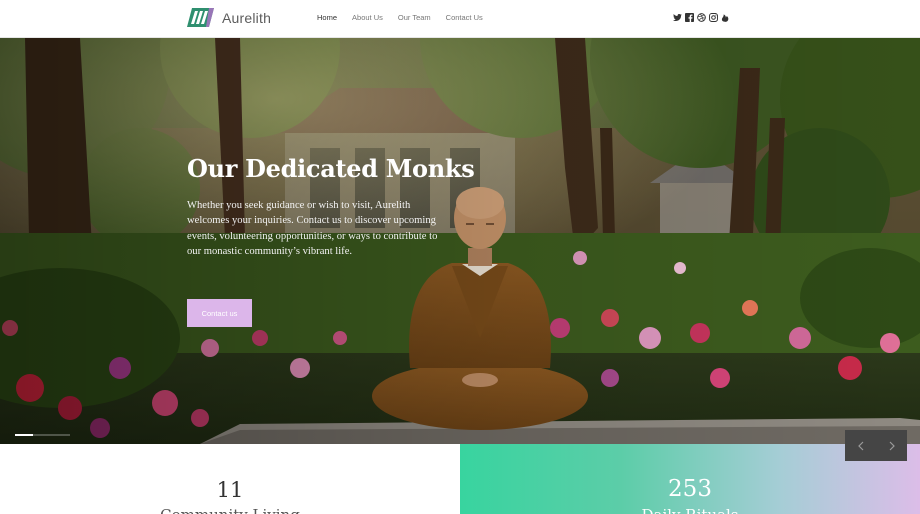 Image resolution: width=920 pixels, height=514 pixels. What do you see at coordinates (230, 510) in the screenshot?
I see `stat-label: Community Living` at bounding box center [230, 510].